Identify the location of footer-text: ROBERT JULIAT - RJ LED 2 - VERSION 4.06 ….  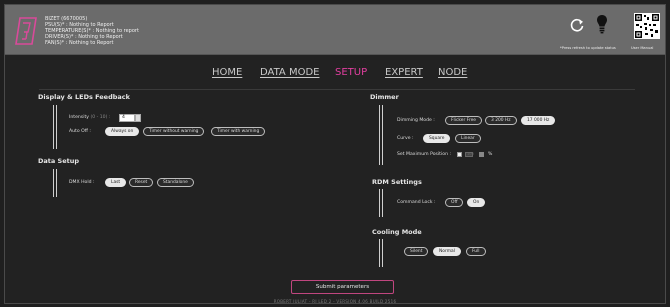
(335, 301).